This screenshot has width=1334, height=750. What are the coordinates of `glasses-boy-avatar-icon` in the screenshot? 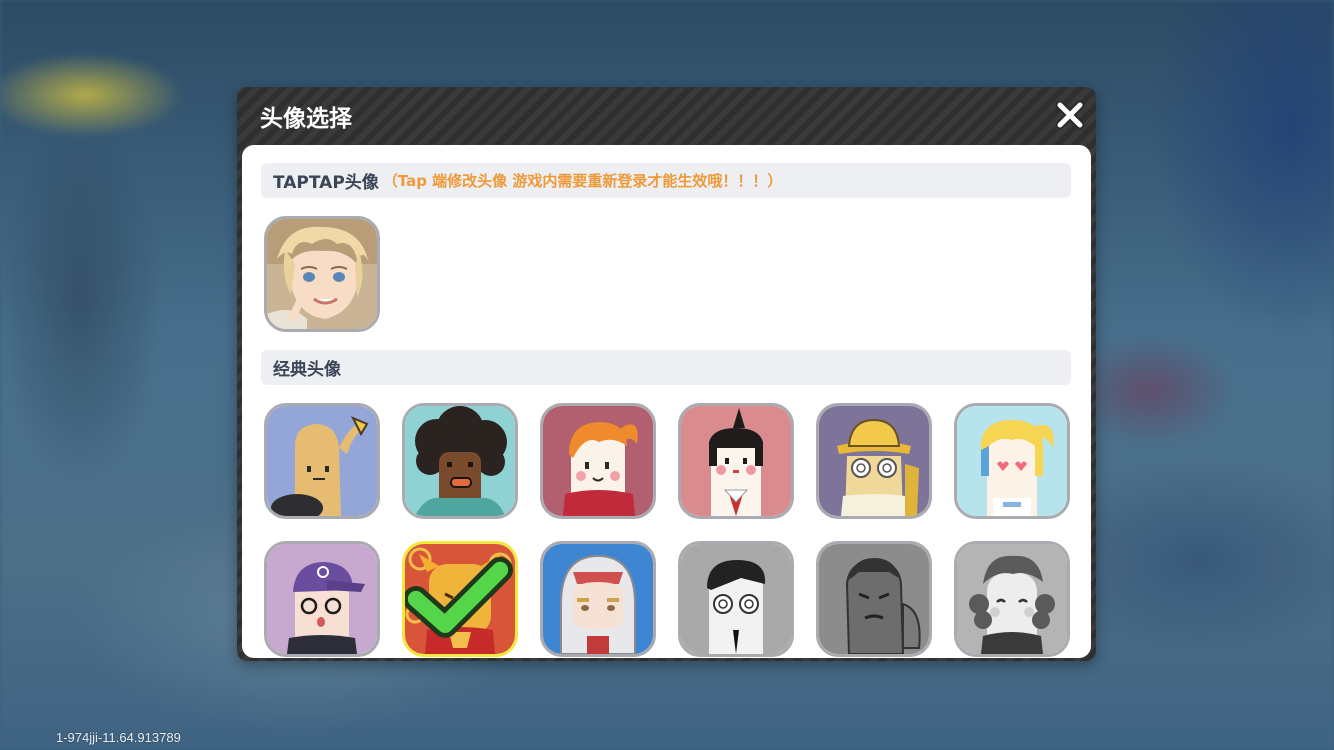 It's located at (736, 599).